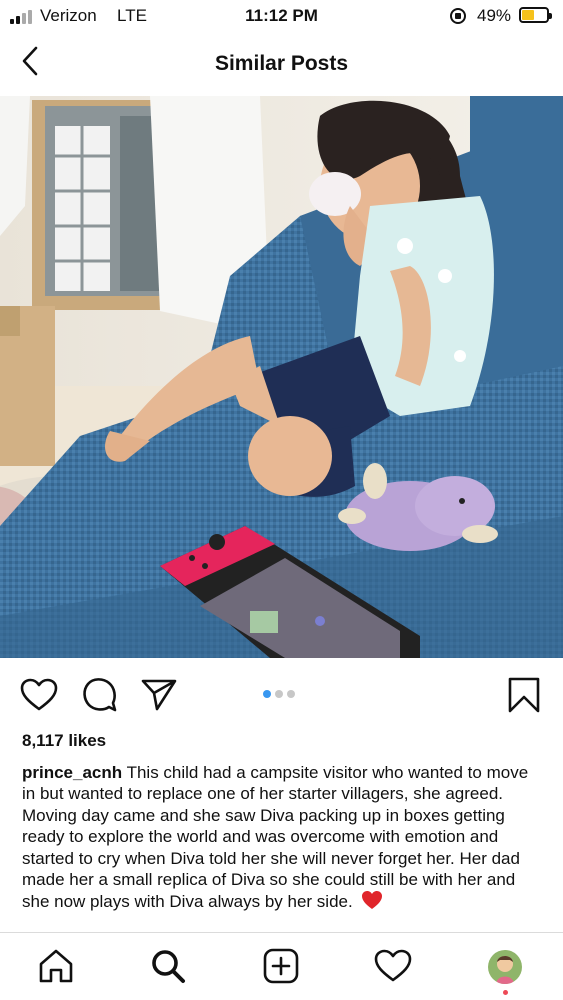  Describe the element at coordinates (159, 695) in the screenshot. I see `share-icon` at that location.